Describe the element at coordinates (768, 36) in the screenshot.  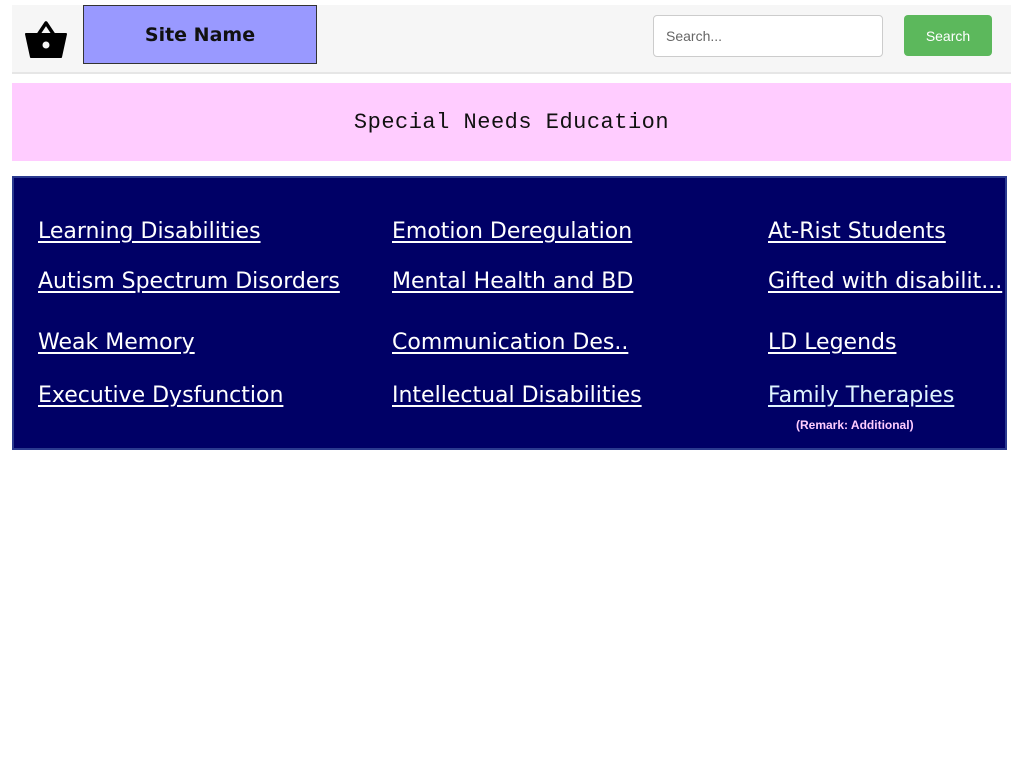
I see `search-input` at that location.